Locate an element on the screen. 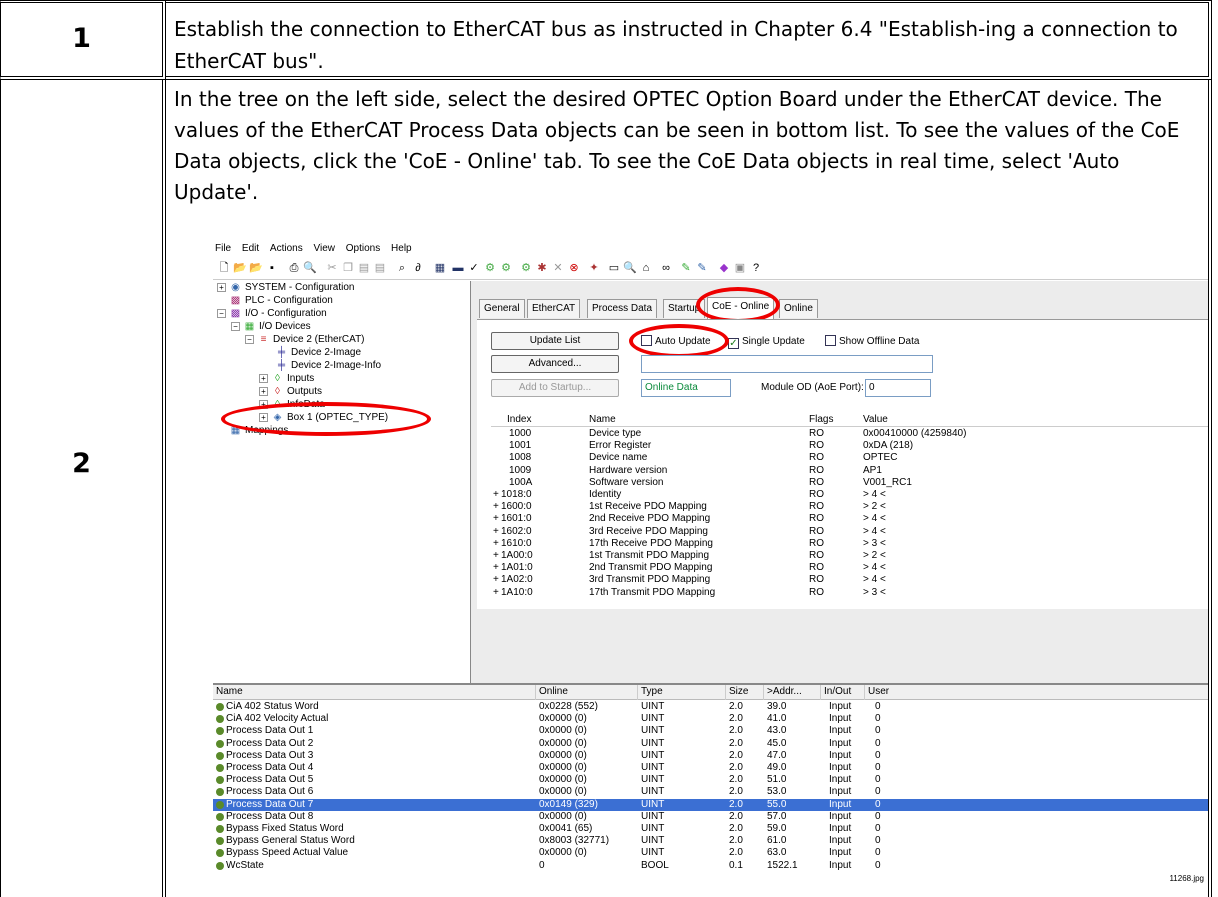 The width and height of the screenshot is (1218, 897). stop-icon: ⊗ is located at coordinates (574, 268).